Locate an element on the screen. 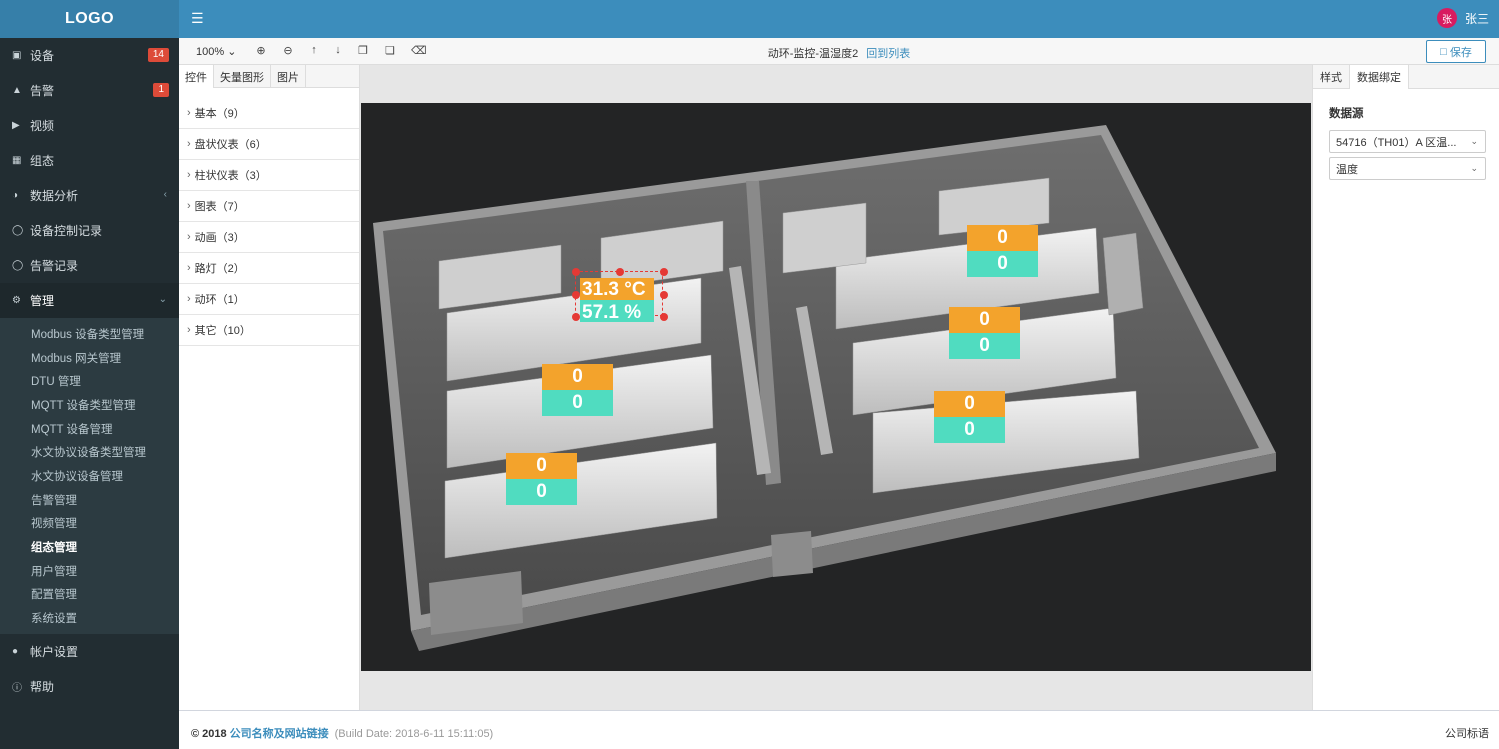  hamburger-menu-icon: ☰ is located at coordinates (197, 18).